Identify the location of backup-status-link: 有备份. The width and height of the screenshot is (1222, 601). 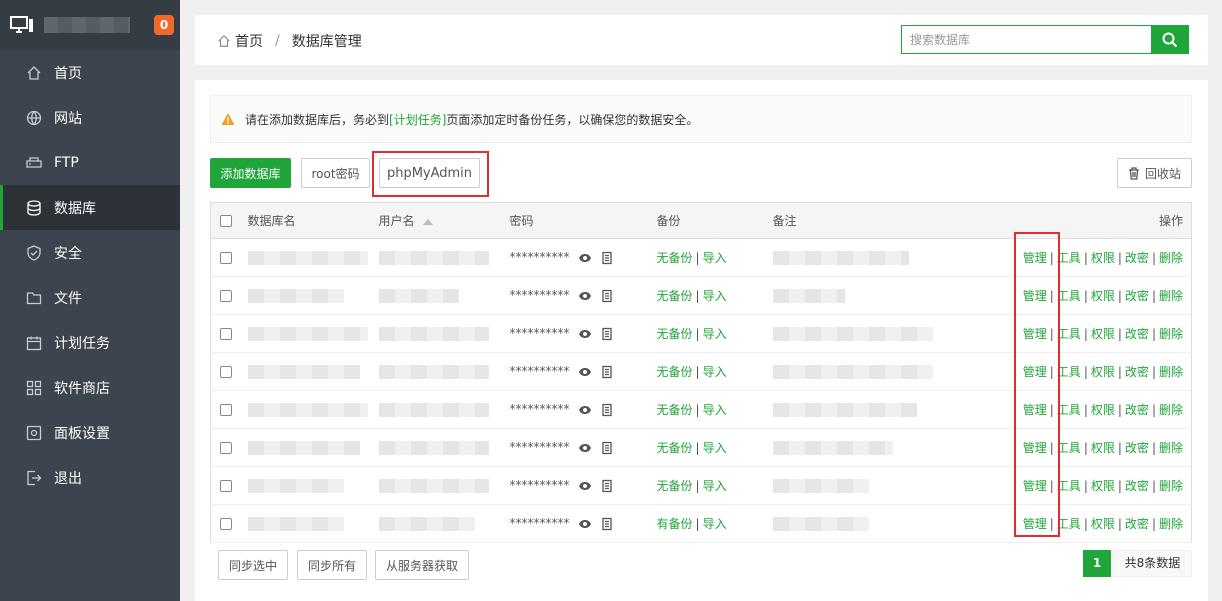
(675, 524).